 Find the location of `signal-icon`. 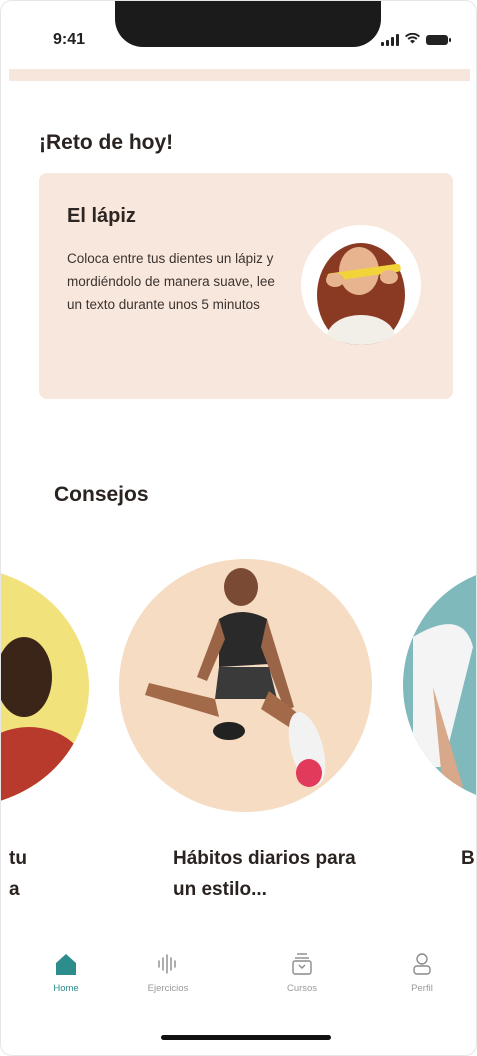

signal-icon is located at coordinates (390, 39).